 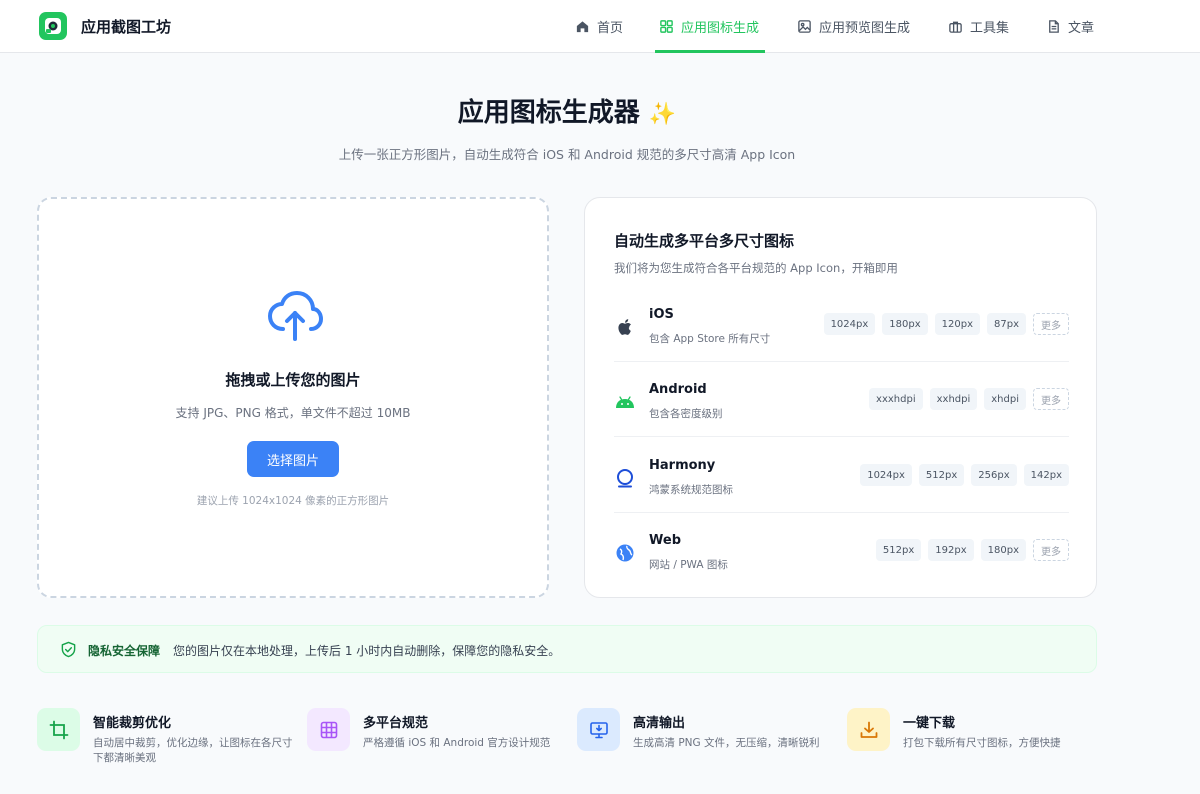 I want to click on feature-smart-crop: 智能裁剪优化 自动居中裁剪，优化边缘，让图标在各尺寸下都清晰美观, so click(x=167, y=743).